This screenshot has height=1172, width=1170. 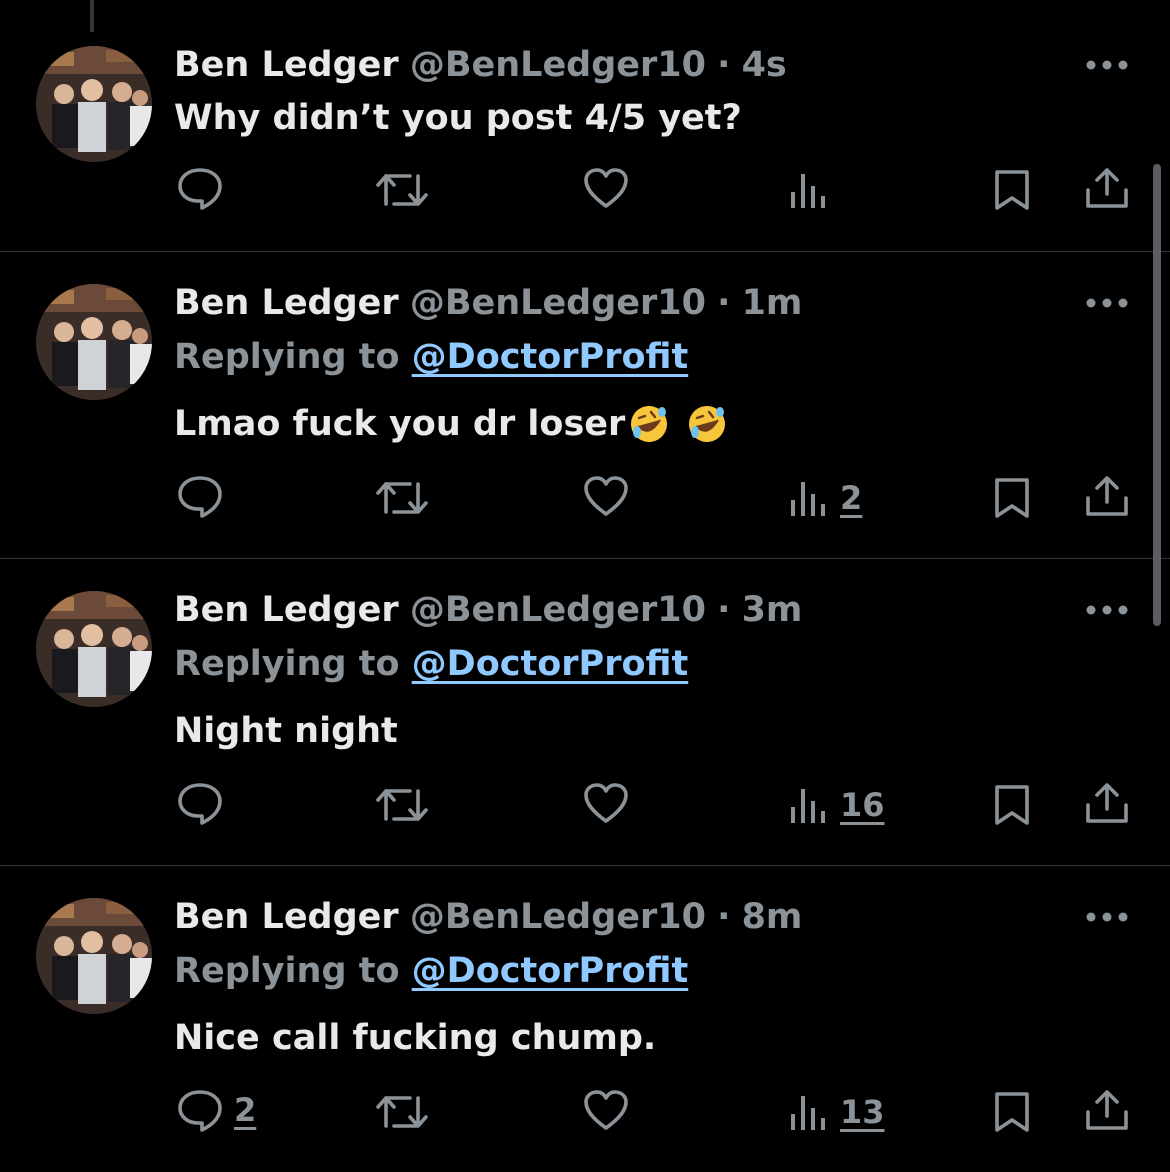 What do you see at coordinates (400, 424) in the screenshot?
I see `tweet-text-content: Lmao fuck you dr loser` at bounding box center [400, 424].